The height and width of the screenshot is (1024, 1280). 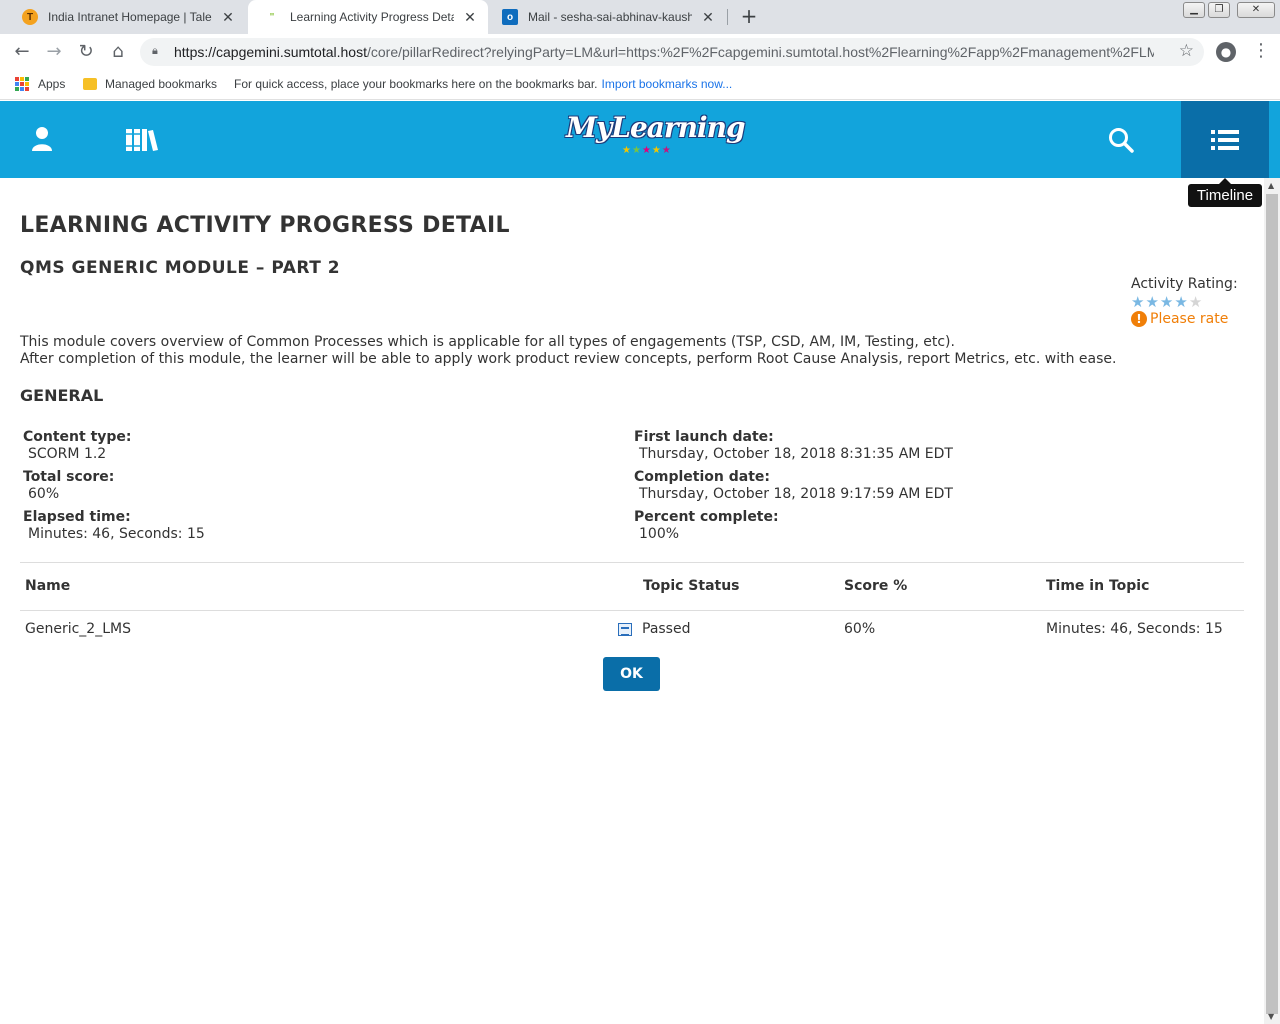 I want to click on please-rate-link: ! Please rate, so click(x=1191, y=319).